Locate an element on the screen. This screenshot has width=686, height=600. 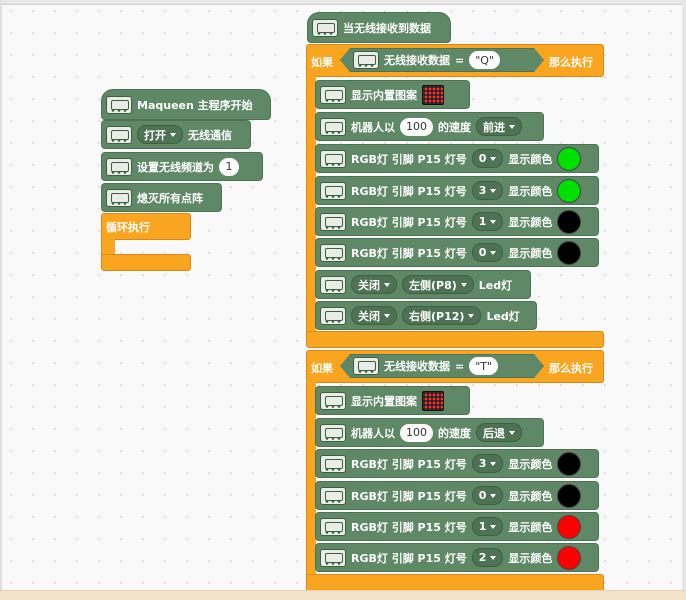
direction-value: 后退 is located at coordinates (494, 433).